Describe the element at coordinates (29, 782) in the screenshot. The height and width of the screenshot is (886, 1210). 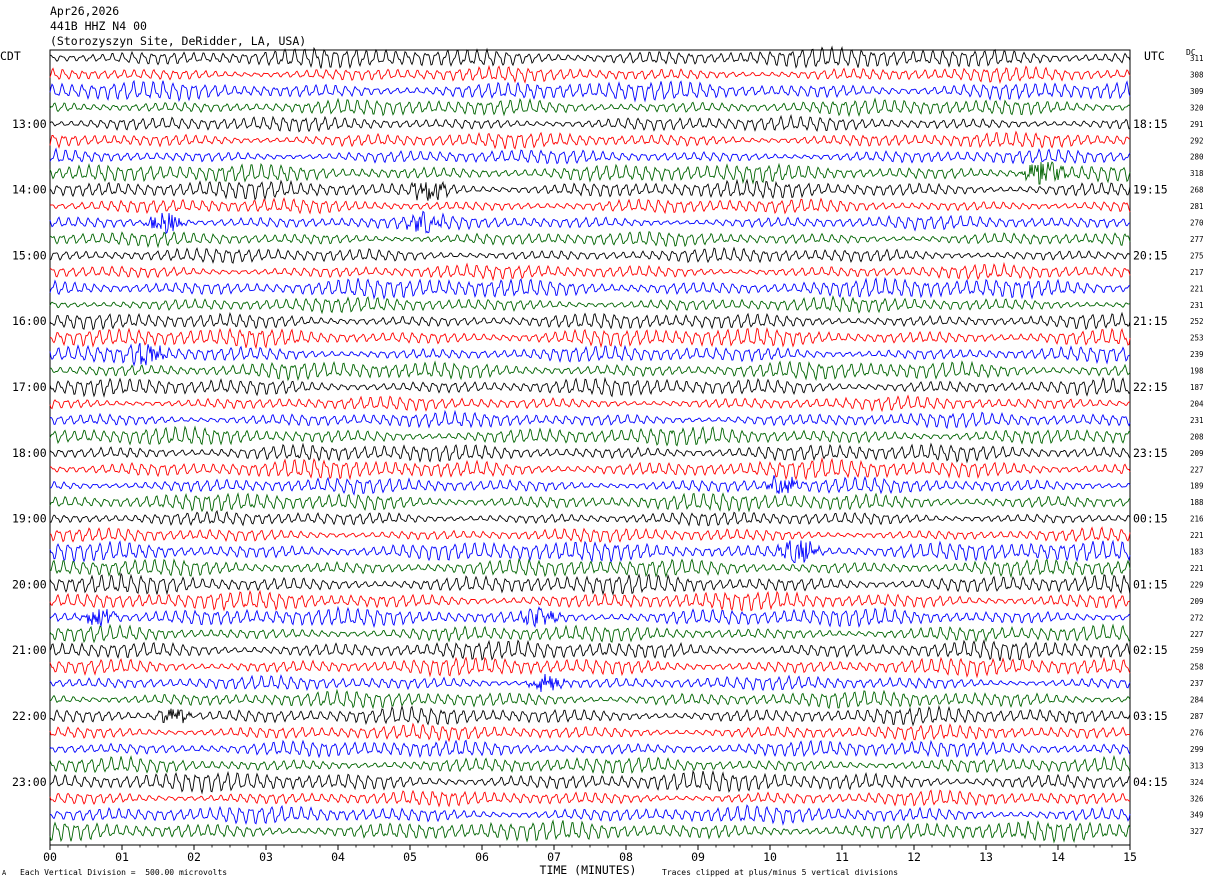
I see `cdt-hour-label: 23:00` at that location.